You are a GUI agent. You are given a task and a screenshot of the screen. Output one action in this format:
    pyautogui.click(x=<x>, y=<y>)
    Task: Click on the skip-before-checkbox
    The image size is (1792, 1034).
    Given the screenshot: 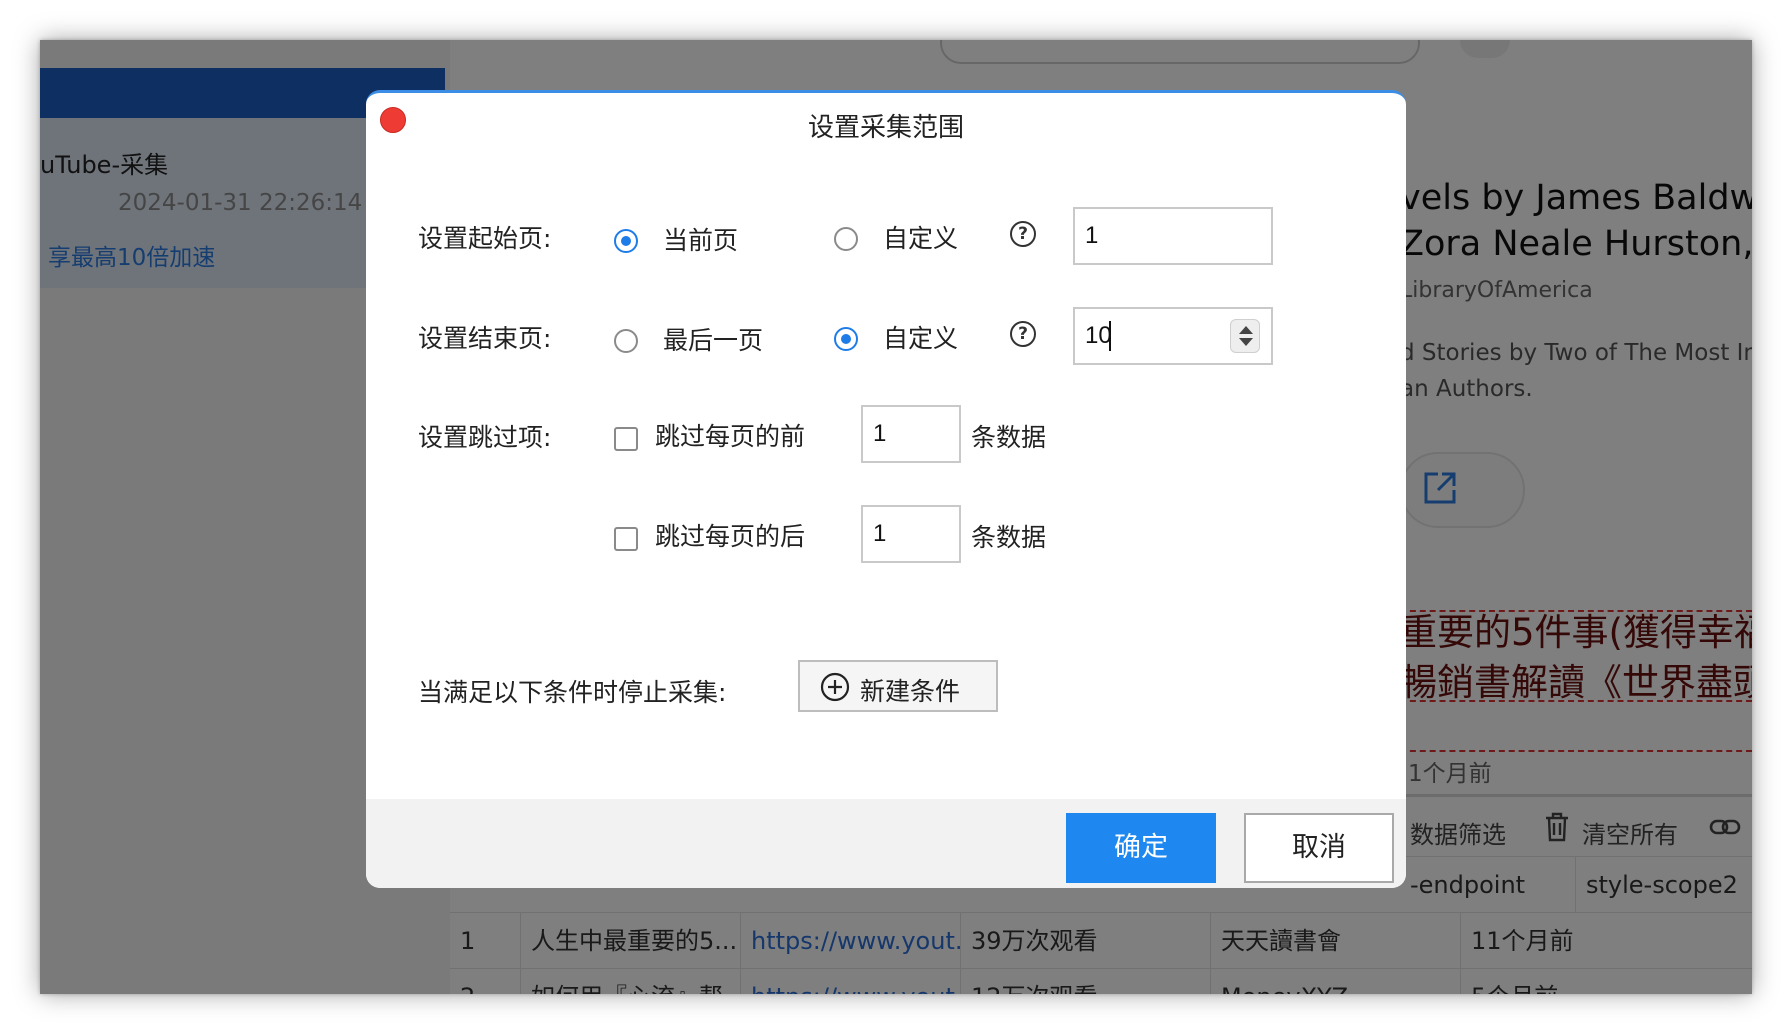 What is the action you would take?
    pyautogui.click(x=626, y=439)
    